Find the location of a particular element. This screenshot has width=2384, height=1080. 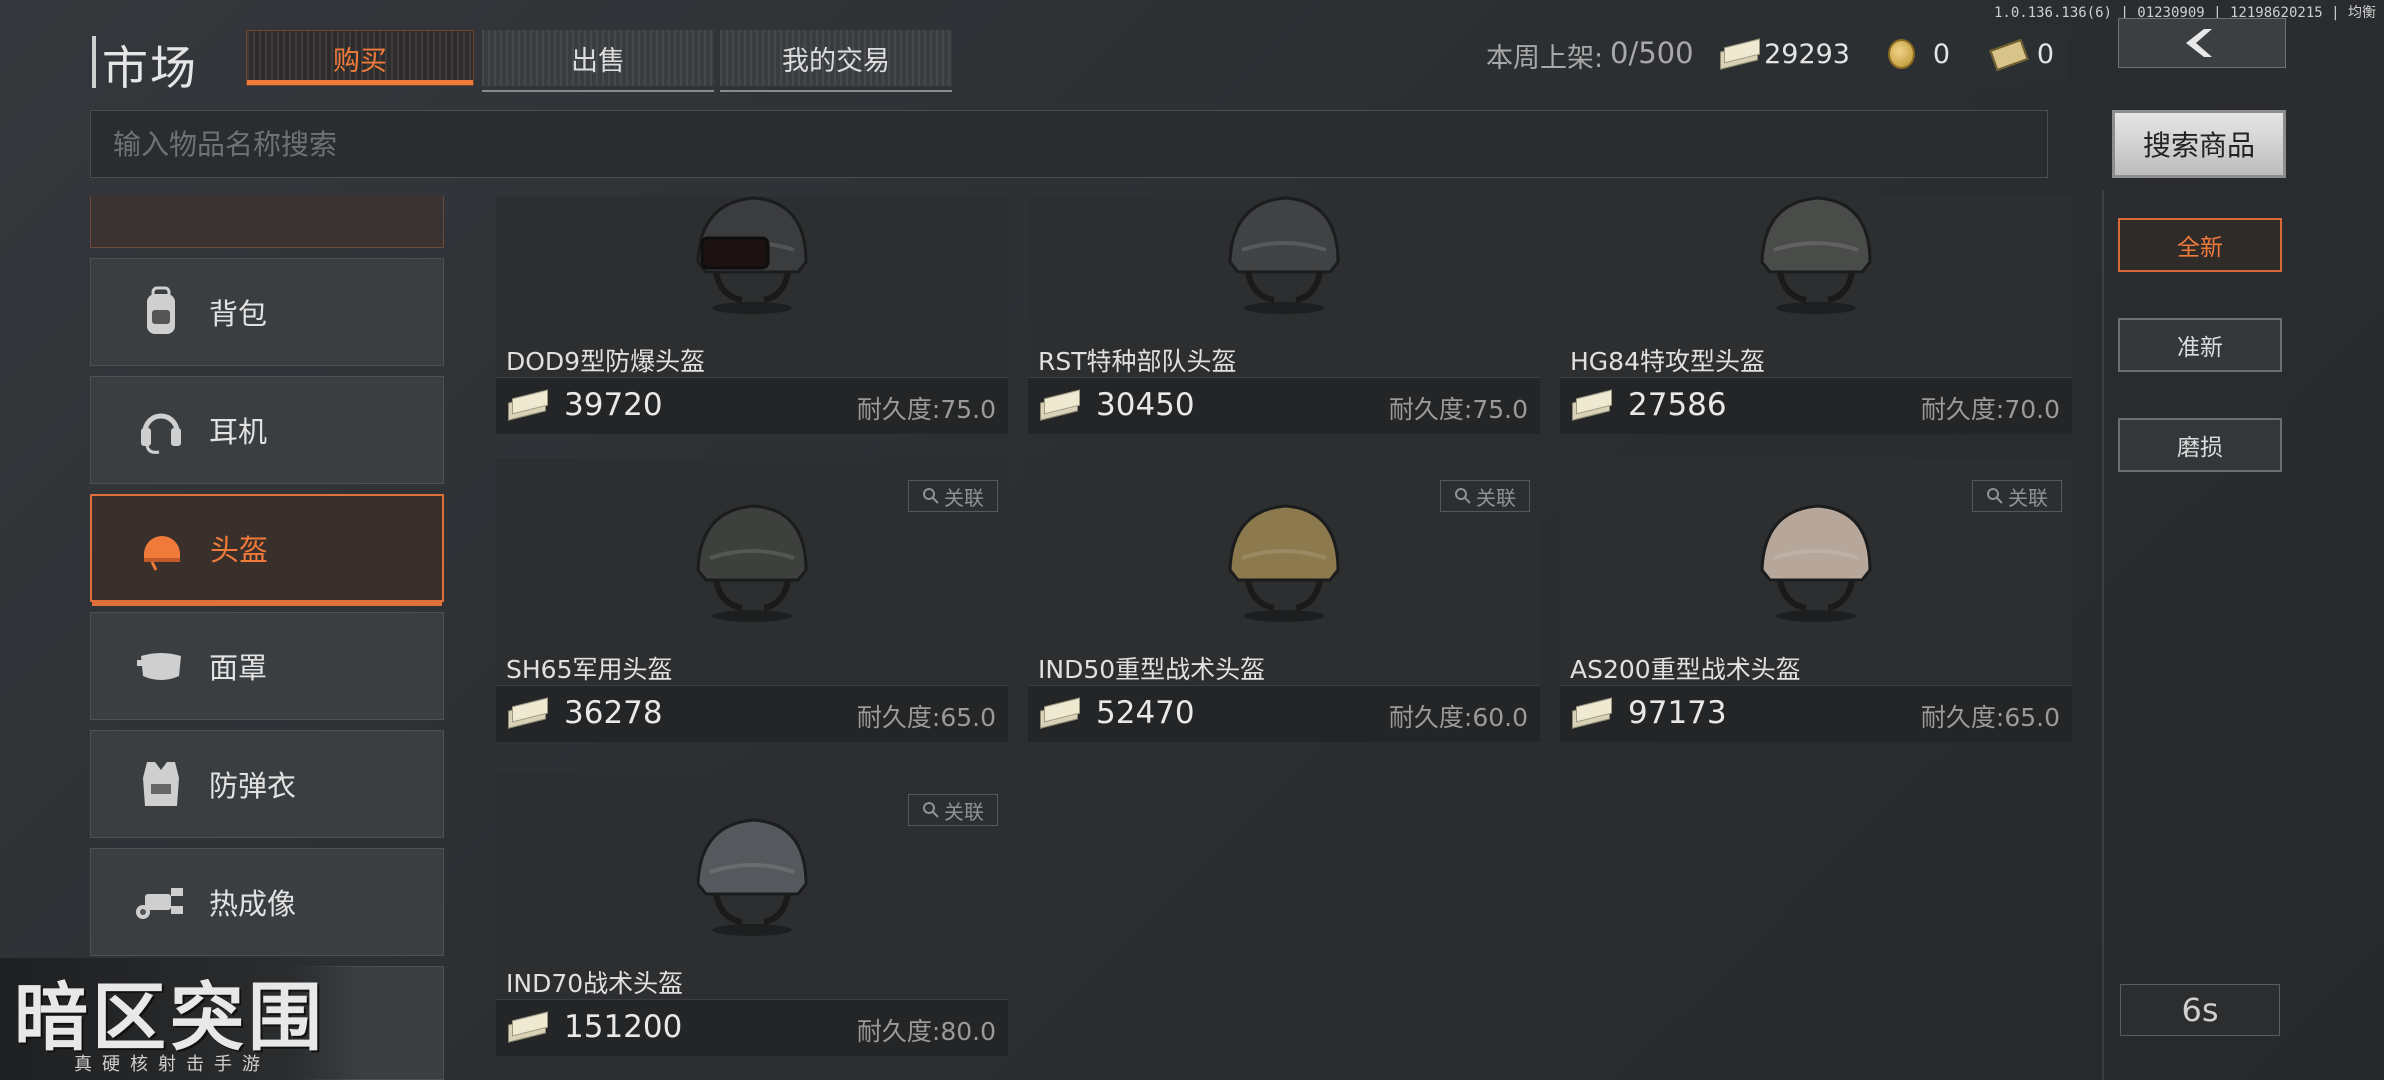

item-price: 97173 is located at coordinates (1677, 713).